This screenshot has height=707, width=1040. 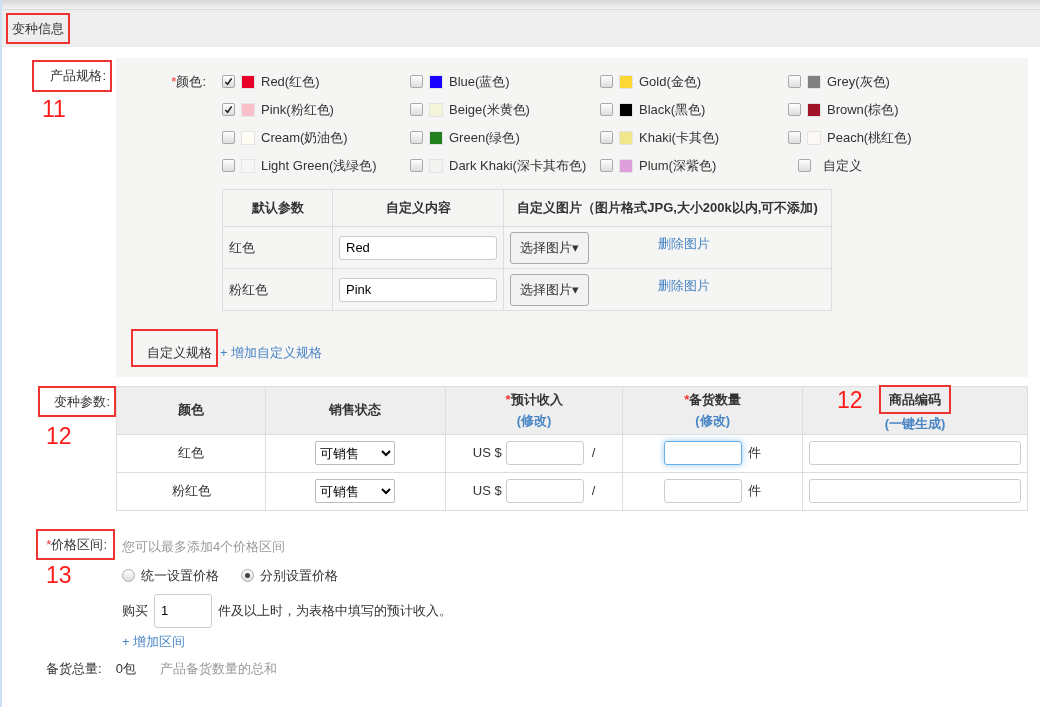 What do you see at coordinates (316, 81) in the screenshot?
I see `color-checkbox: Red(红色)` at bounding box center [316, 81].